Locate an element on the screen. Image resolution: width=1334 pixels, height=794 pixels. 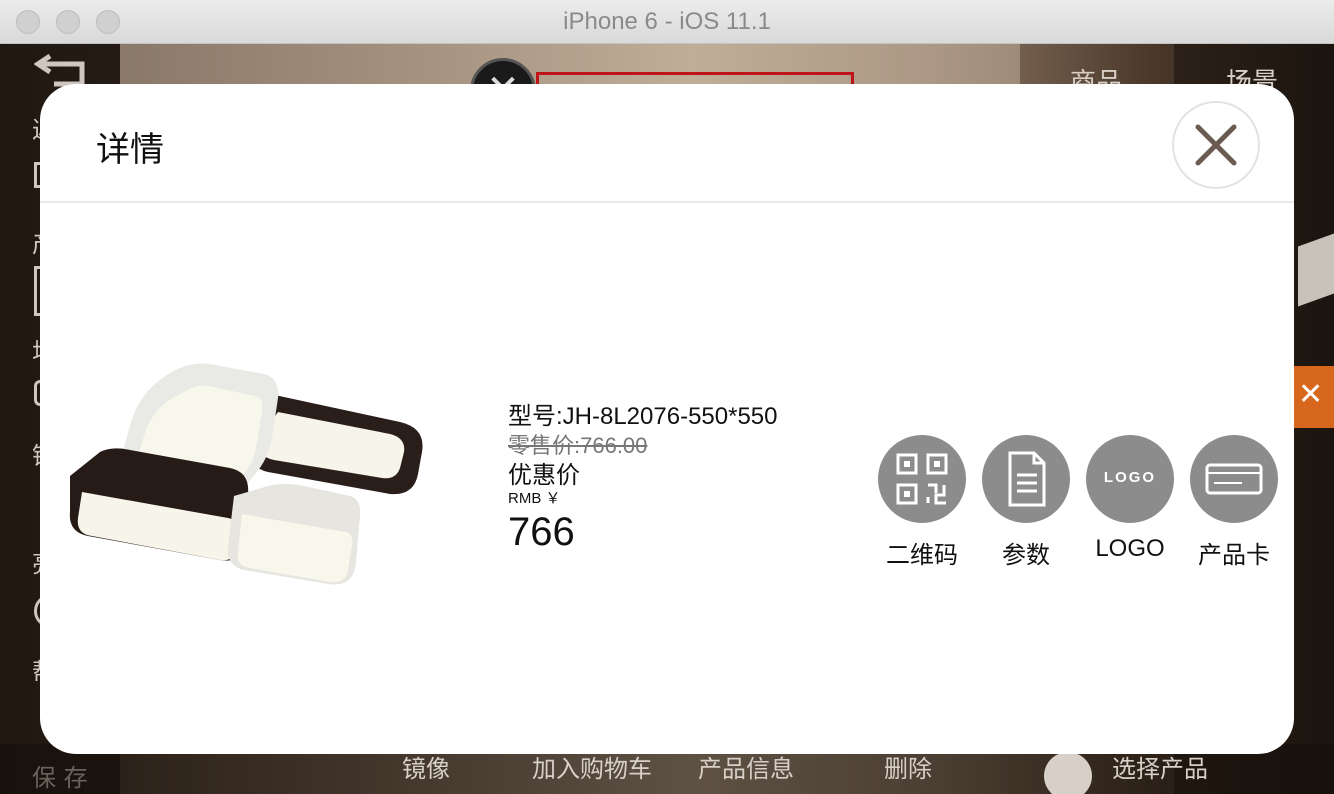
close-icon is located at coordinates (1216, 145).